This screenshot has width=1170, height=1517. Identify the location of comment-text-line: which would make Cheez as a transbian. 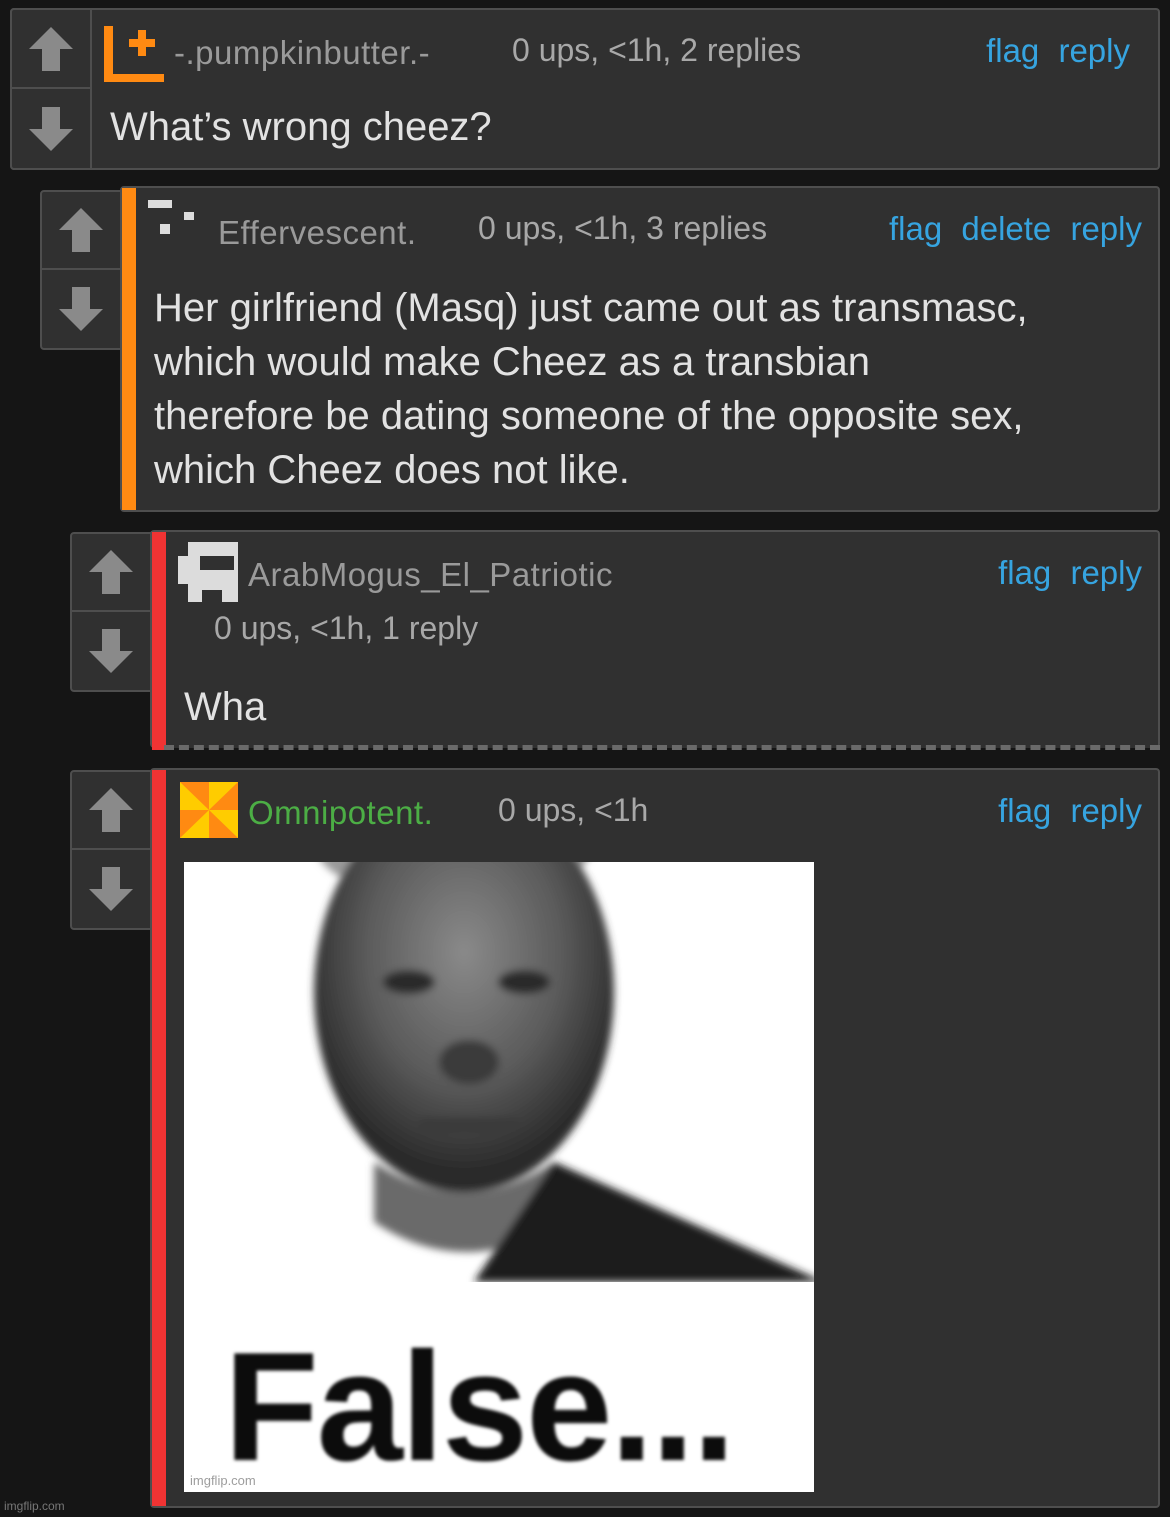
(512, 362).